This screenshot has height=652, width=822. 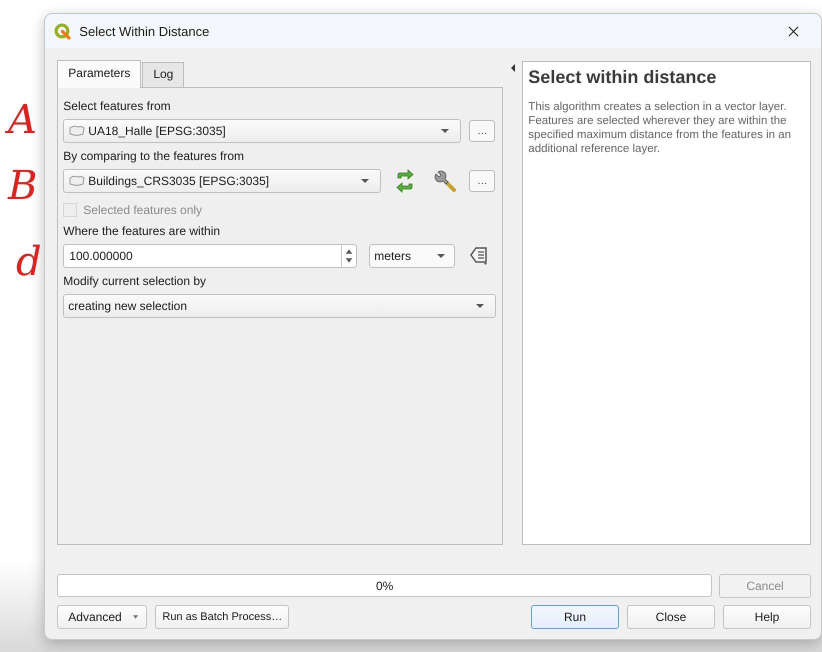 What do you see at coordinates (210, 256) in the screenshot?
I see `number-field: 100.000000` at bounding box center [210, 256].